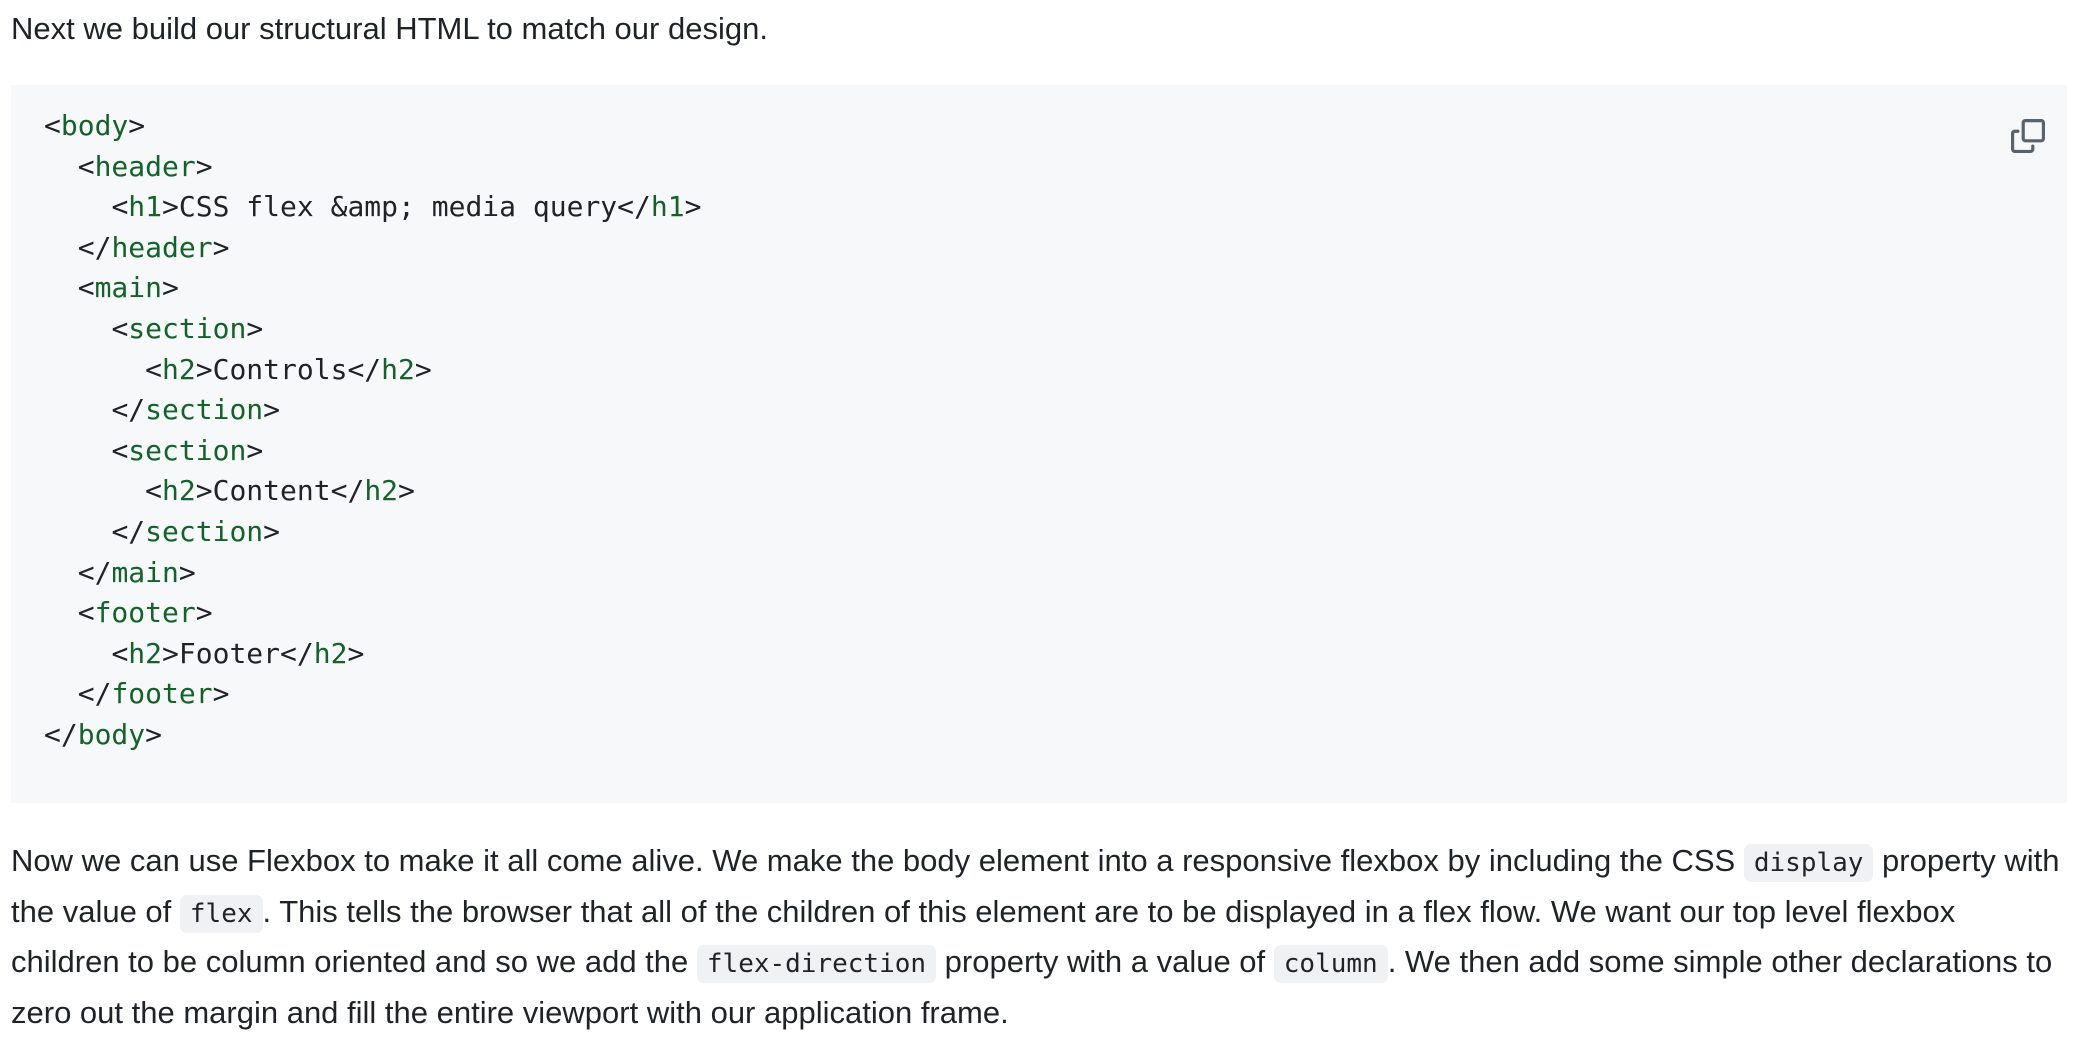  I want to click on code-line: </body>, so click(1055, 735).